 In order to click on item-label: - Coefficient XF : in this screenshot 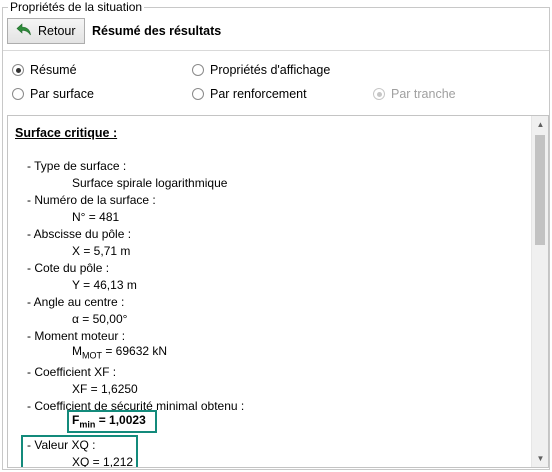, I will do `click(72, 372)`.